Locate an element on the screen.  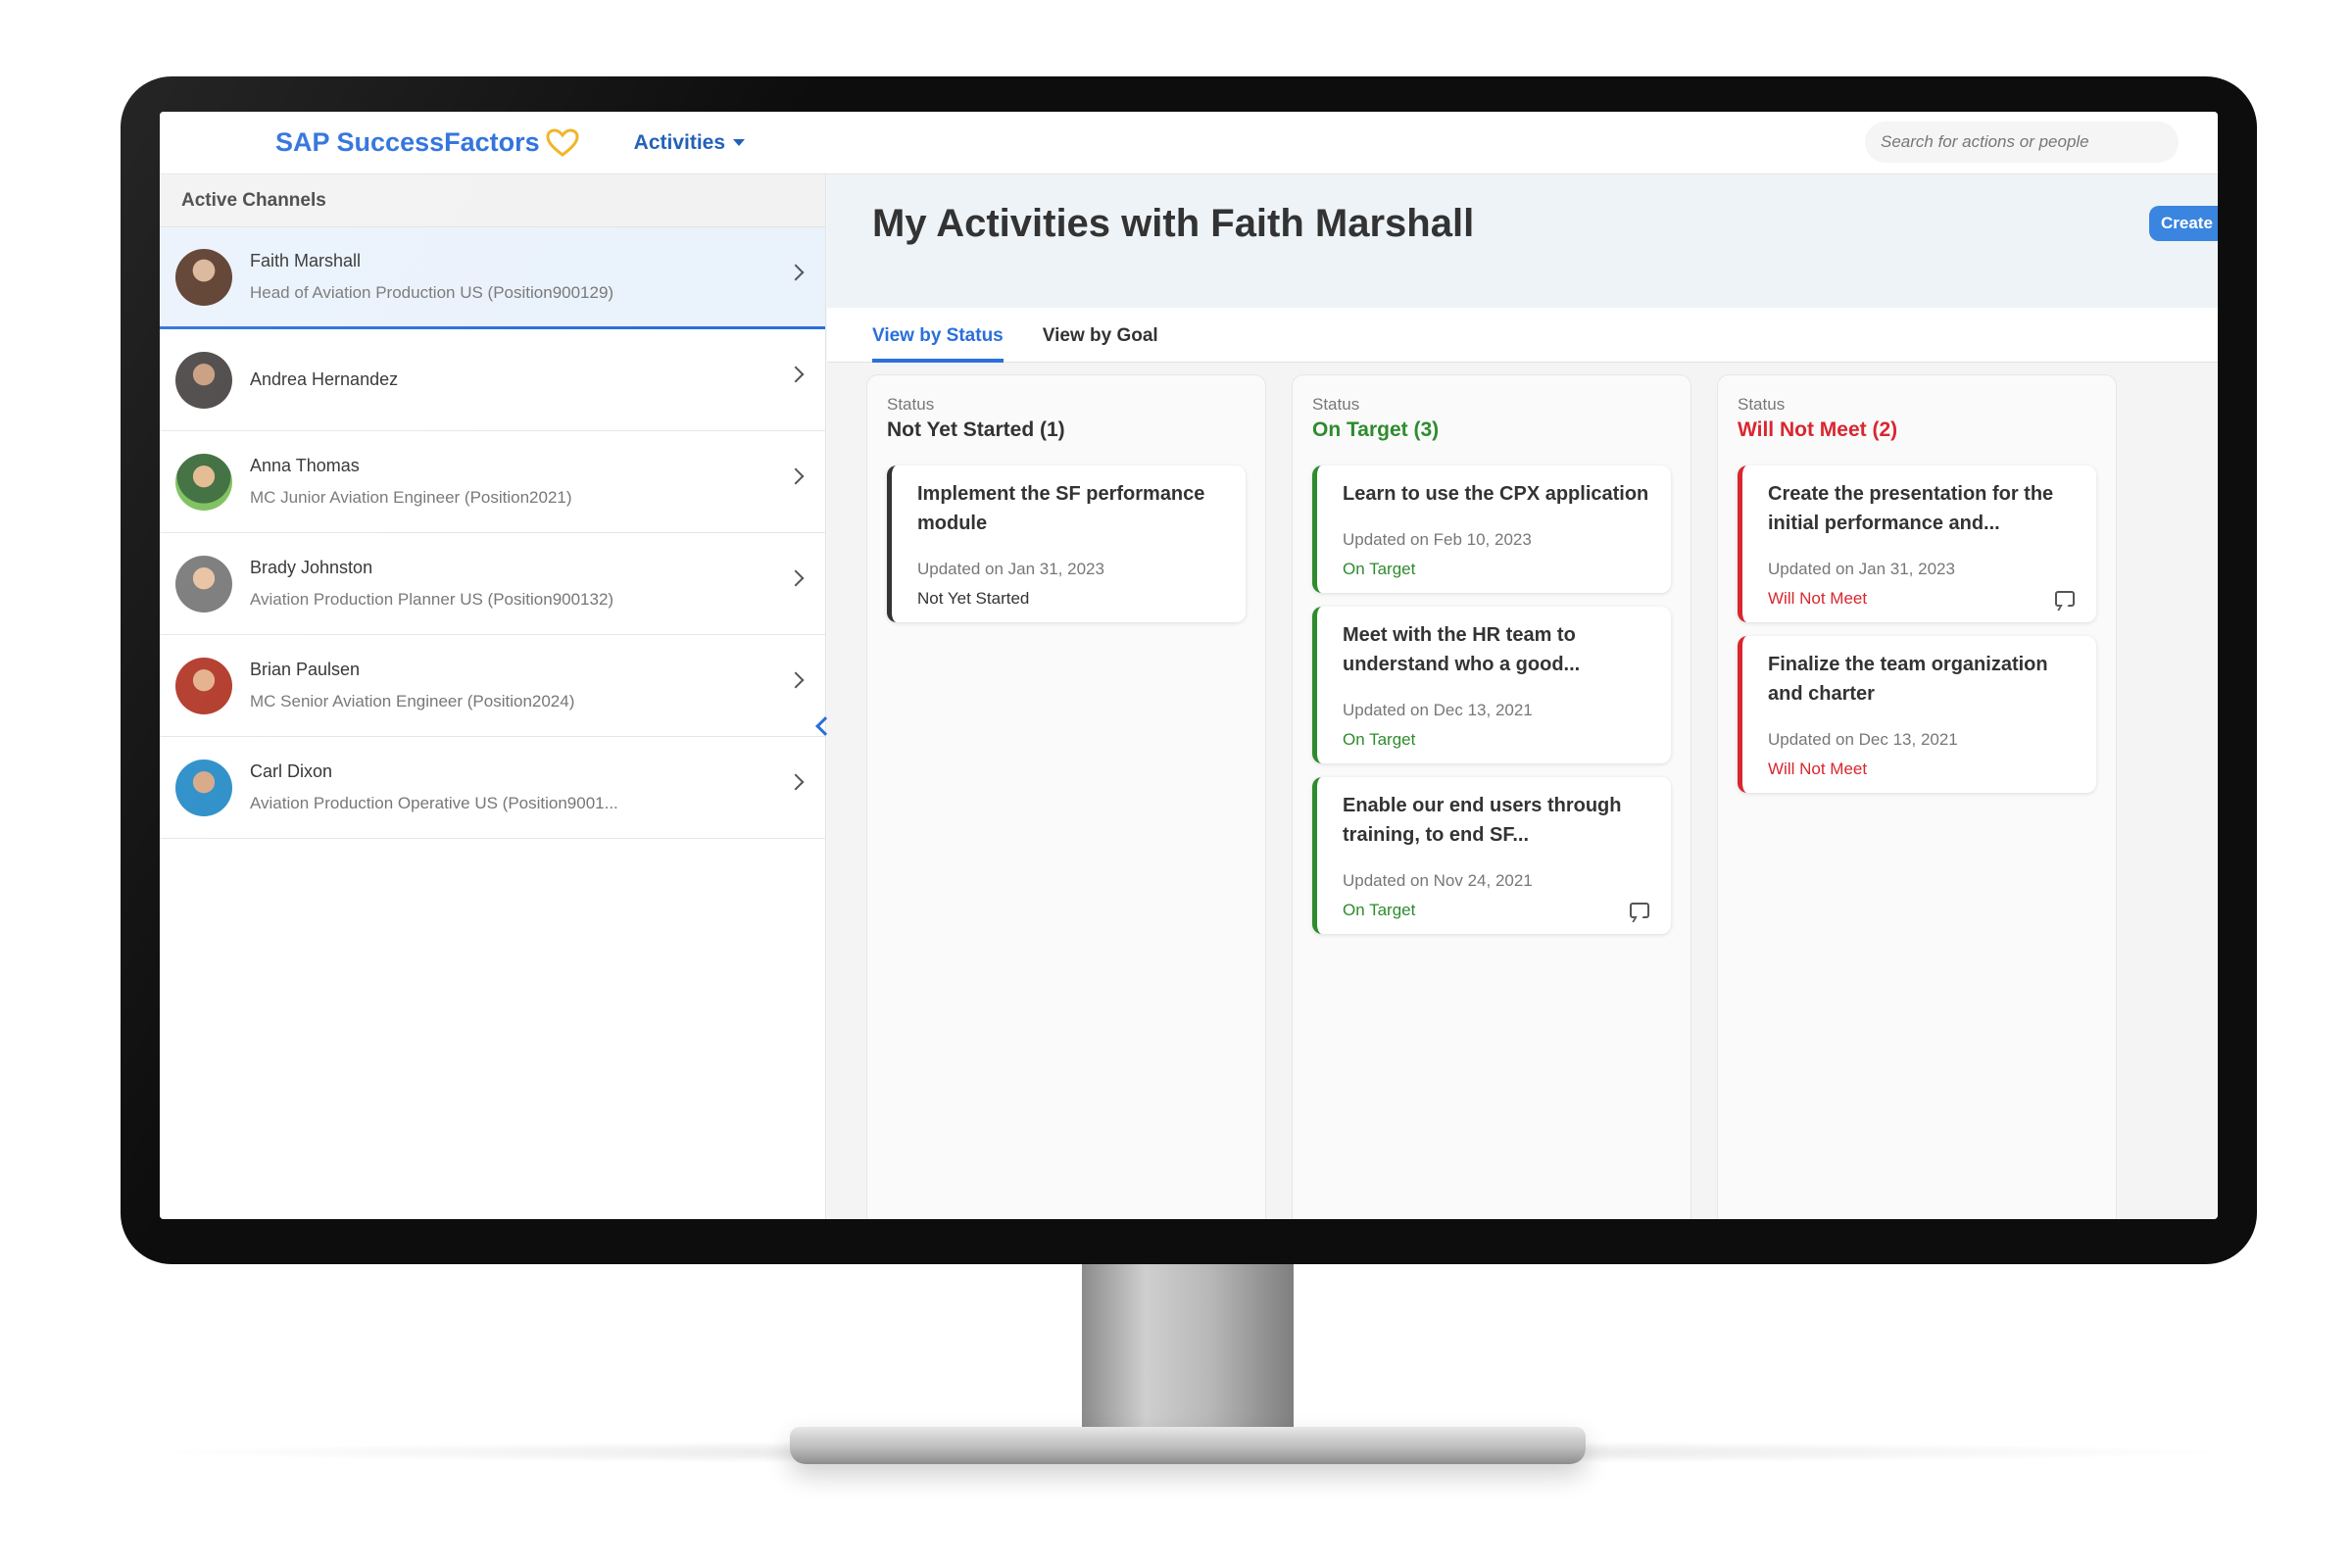
channel-name: Anna Thomas is located at coordinates (305, 465).